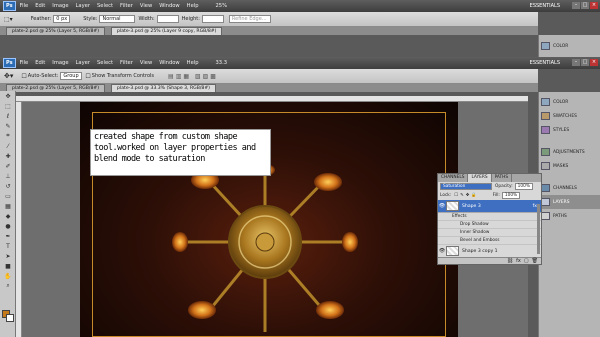 Image resolution: width=600 pixels, height=337 pixels. Describe the element at coordinates (545, 63) in the screenshot. I see `workspace-switcher-2: ESSENTIALS` at that location.